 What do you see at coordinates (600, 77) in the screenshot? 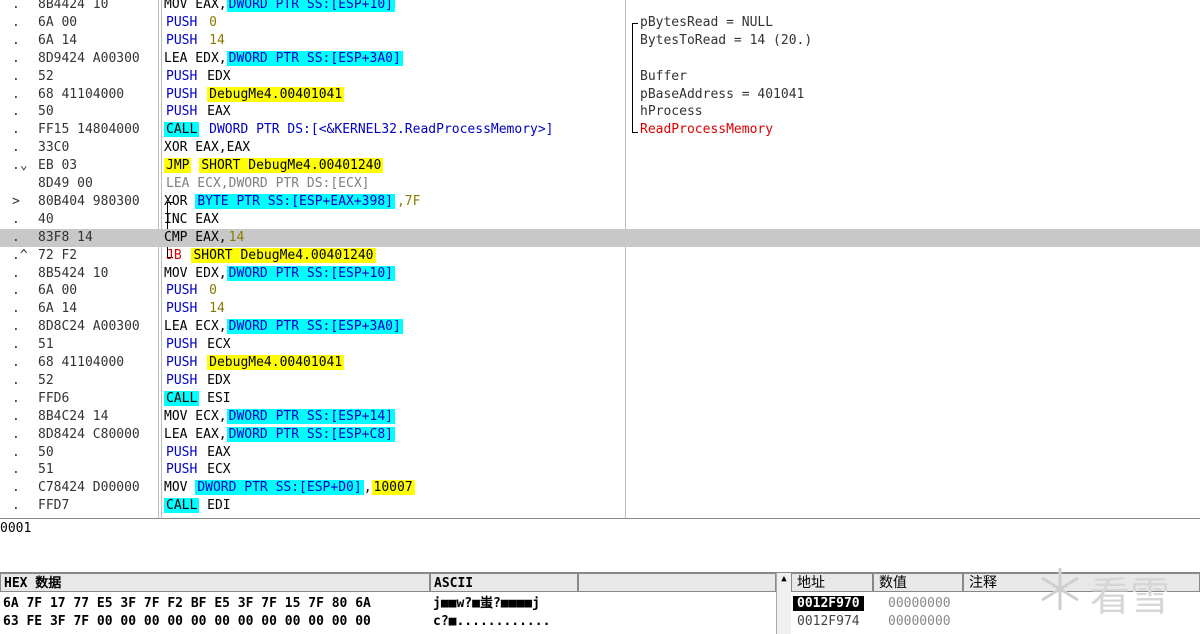
I see `disasm-row: . 52 PUSH EDX Buffer` at bounding box center [600, 77].